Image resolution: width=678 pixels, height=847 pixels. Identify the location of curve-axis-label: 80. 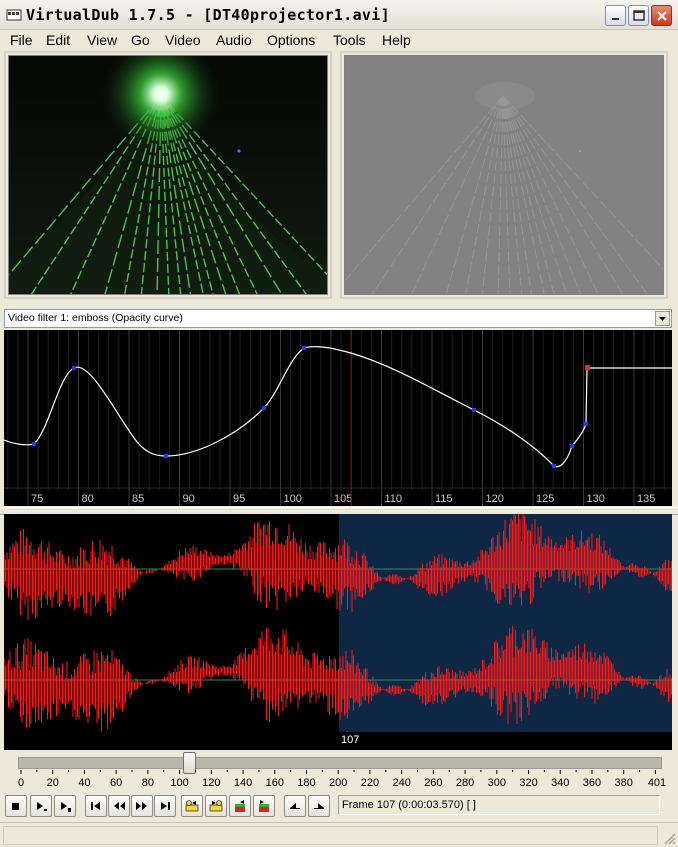
(88, 499).